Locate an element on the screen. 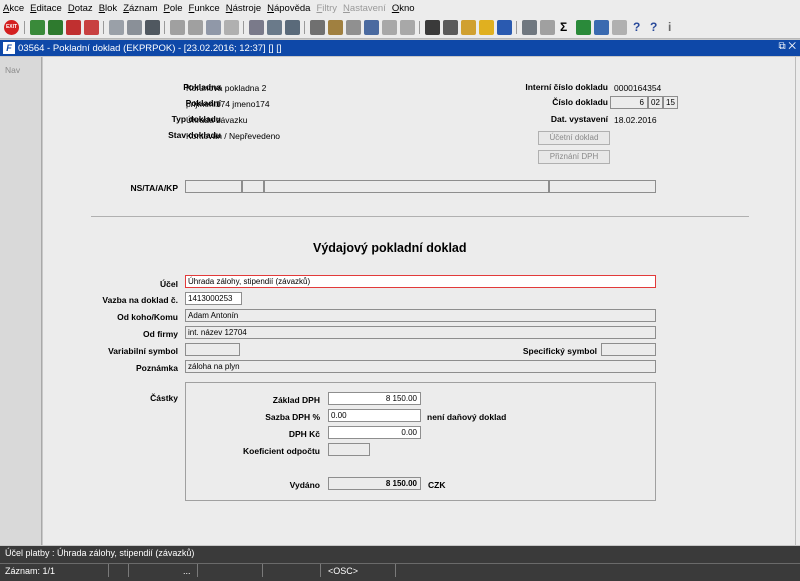 The image size is (800, 581). a-field is located at coordinates (406, 186).